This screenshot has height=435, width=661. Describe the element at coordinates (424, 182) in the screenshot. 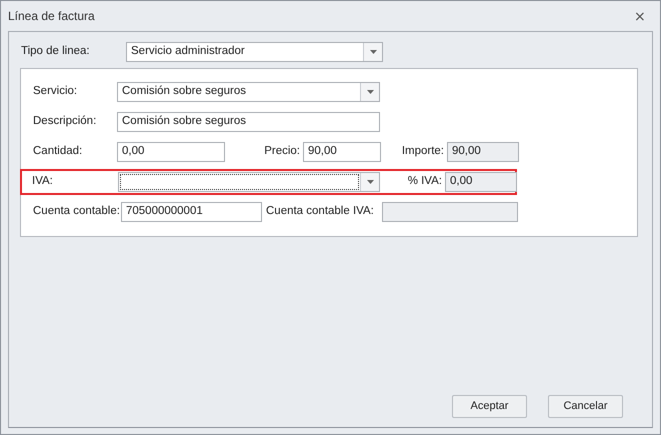

I see `field-label: % IVA:` at that location.